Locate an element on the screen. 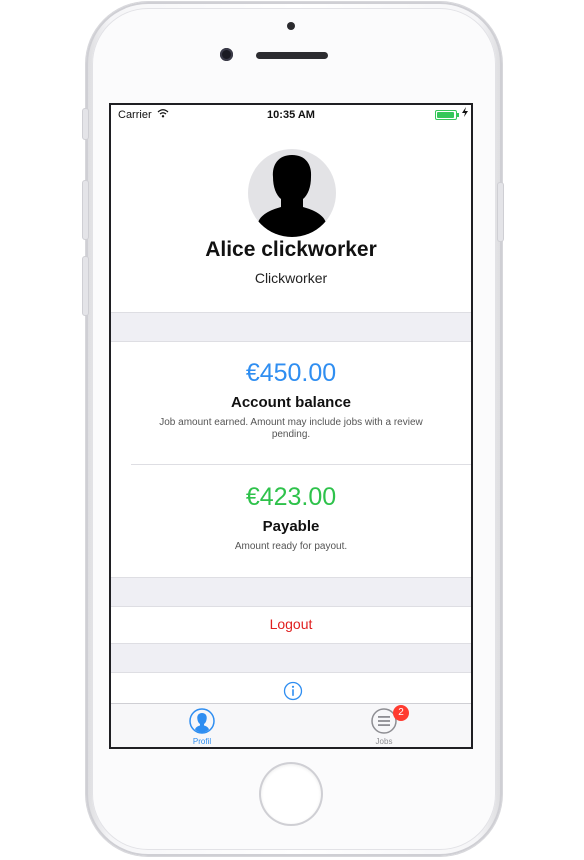 This screenshot has height=860, width=584. user-silhouette-icon is located at coordinates (292, 196).